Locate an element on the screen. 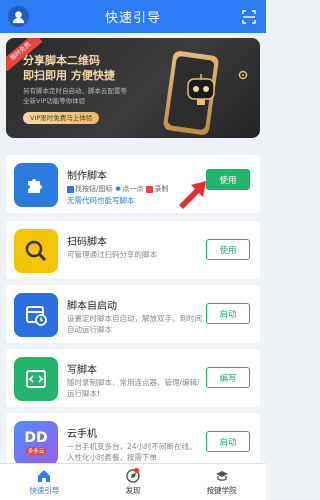 The height and width of the screenshot is (500, 320). page-title: 快速引导 is located at coordinates (132, 18).